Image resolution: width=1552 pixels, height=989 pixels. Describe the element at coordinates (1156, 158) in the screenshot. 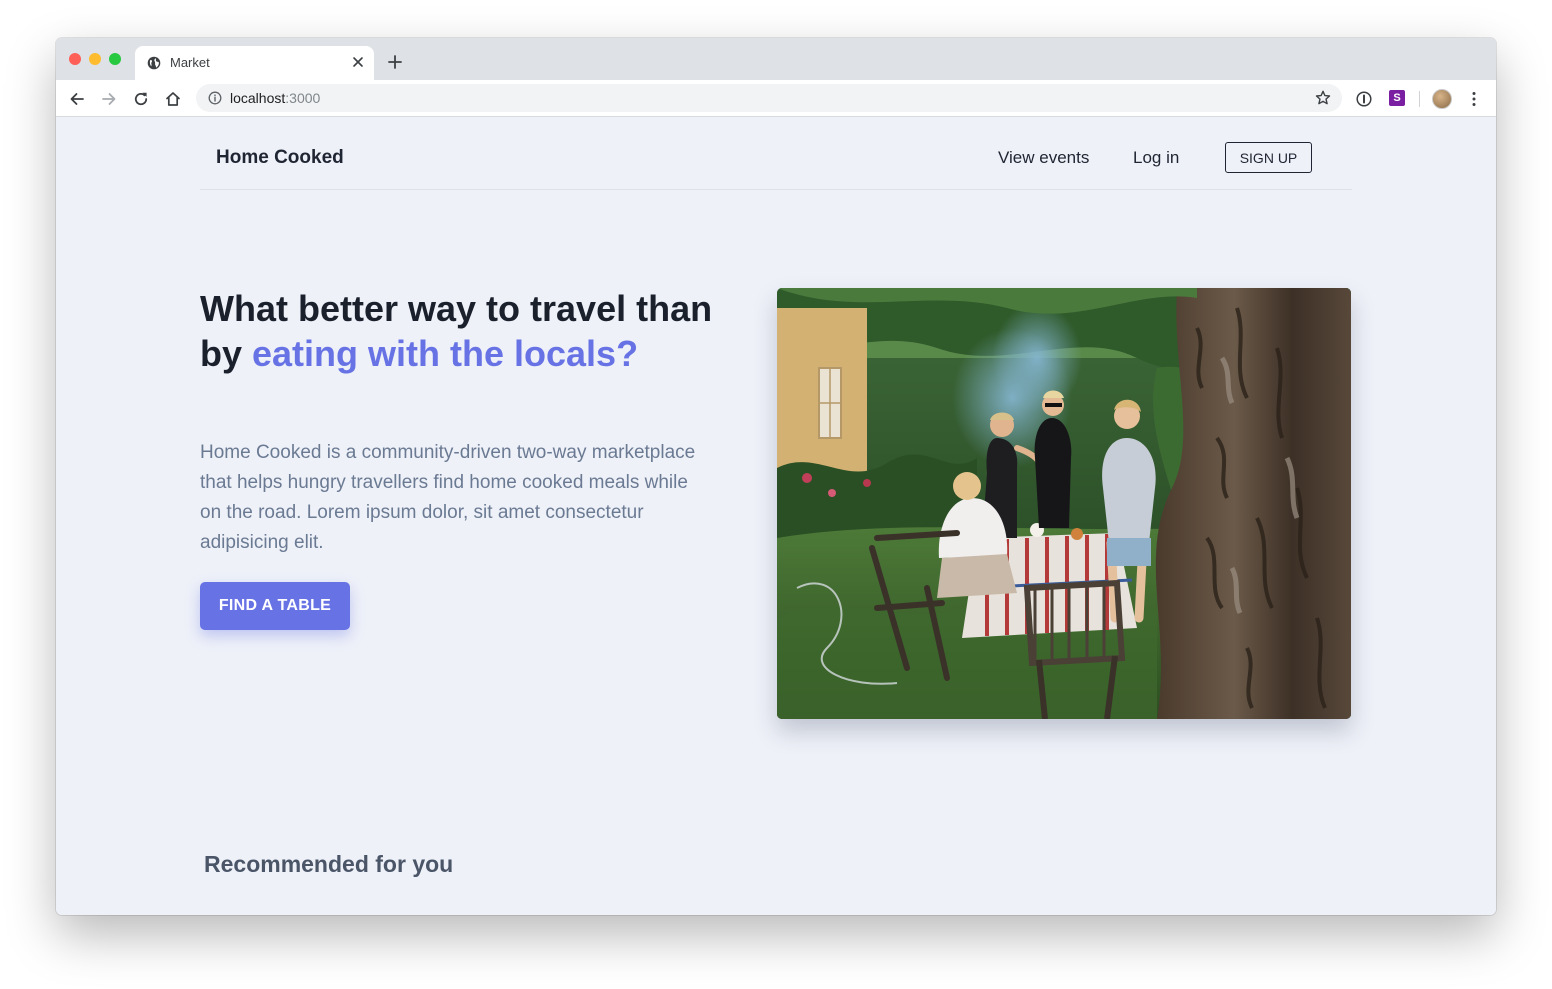

I see `nav-login-link: Log in` at that location.